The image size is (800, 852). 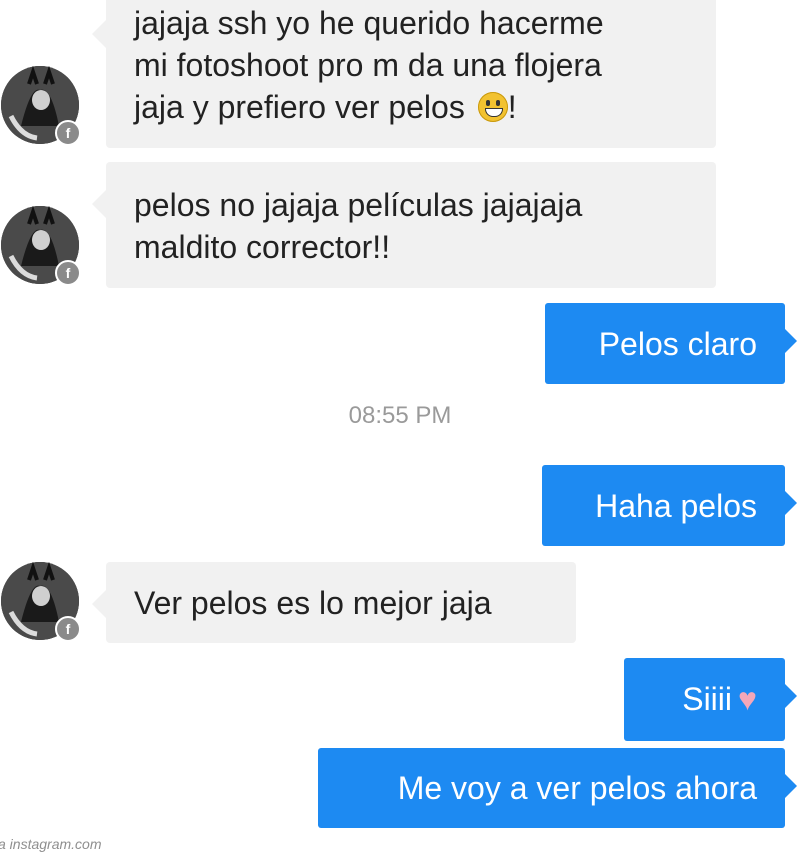 I want to click on message-text: Ver pelos es lo mejor jaja, so click(x=313, y=603).